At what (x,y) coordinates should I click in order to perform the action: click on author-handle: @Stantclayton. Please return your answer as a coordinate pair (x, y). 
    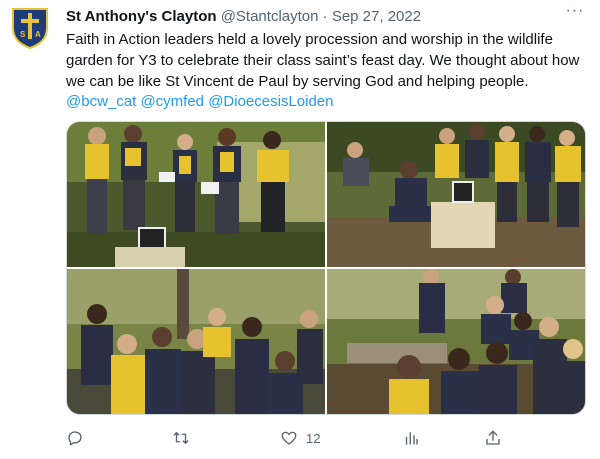
    Looking at the image, I should click on (270, 16).